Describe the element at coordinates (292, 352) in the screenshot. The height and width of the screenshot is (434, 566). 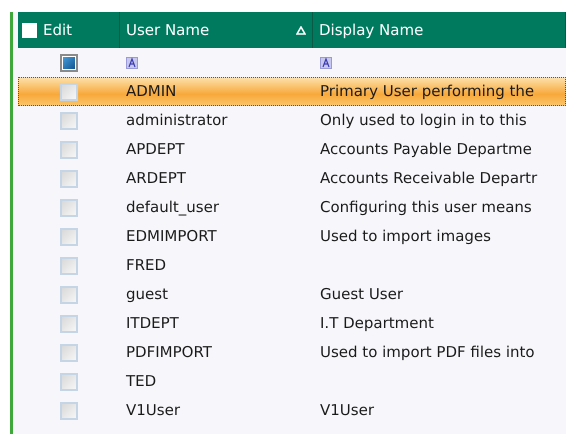
I see `table-row: PDFIMPORT Used to import PDF files into` at that location.